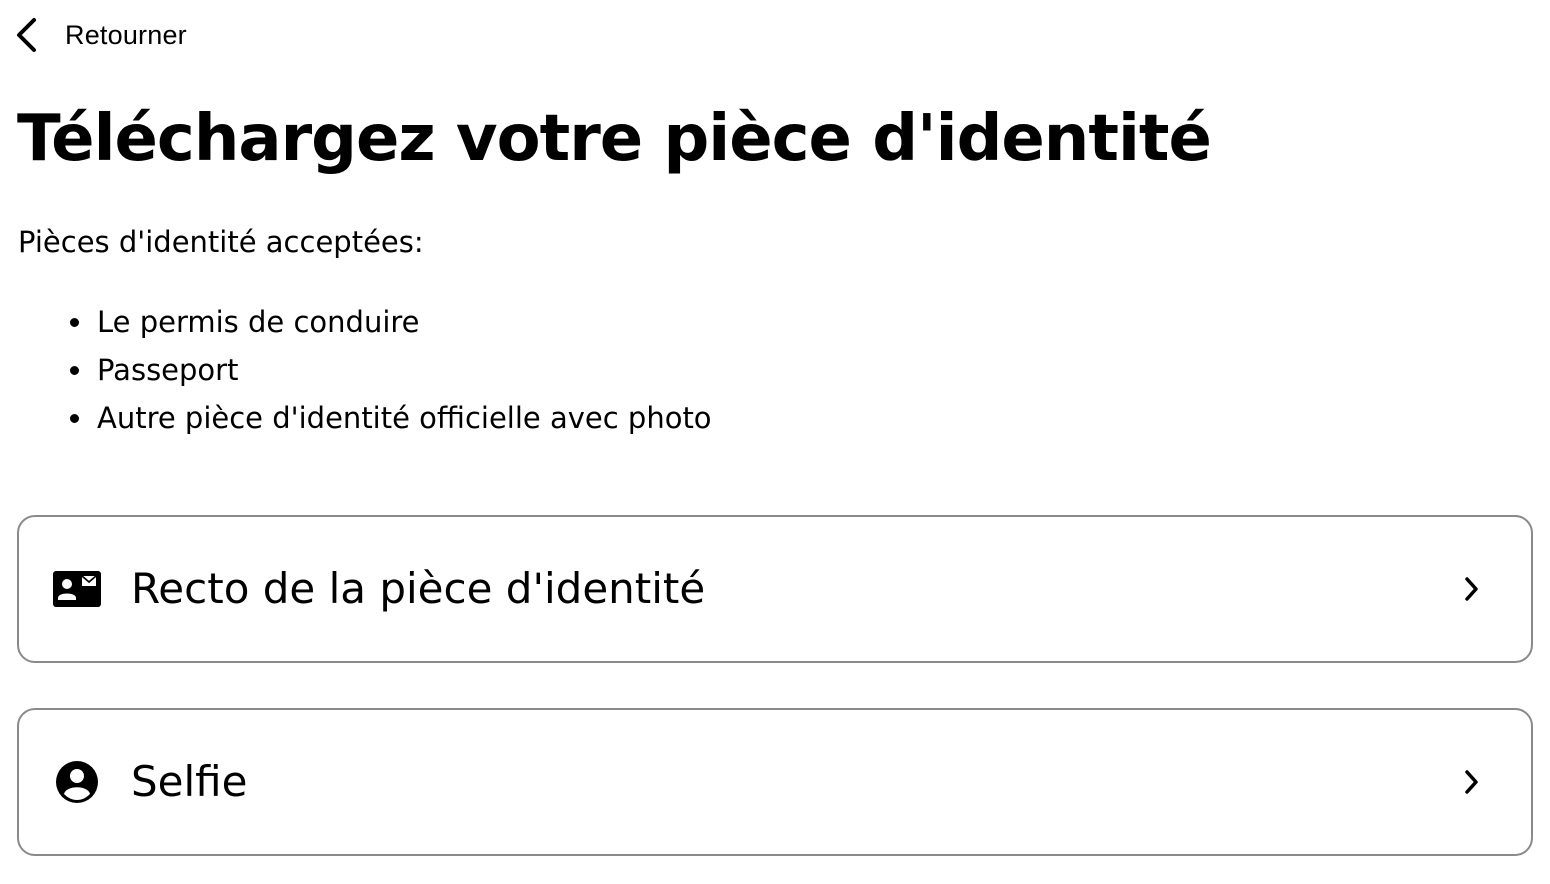 This screenshot has width=1550, height=884. I want to click on list-item: Passeport, so click(365, 374).